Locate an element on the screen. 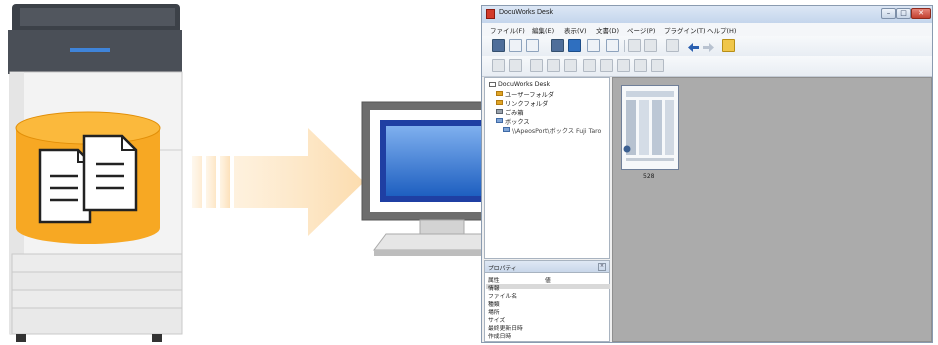 This screenshot has height=345, width=938. mail-icon is located at coordinates (536, 65).